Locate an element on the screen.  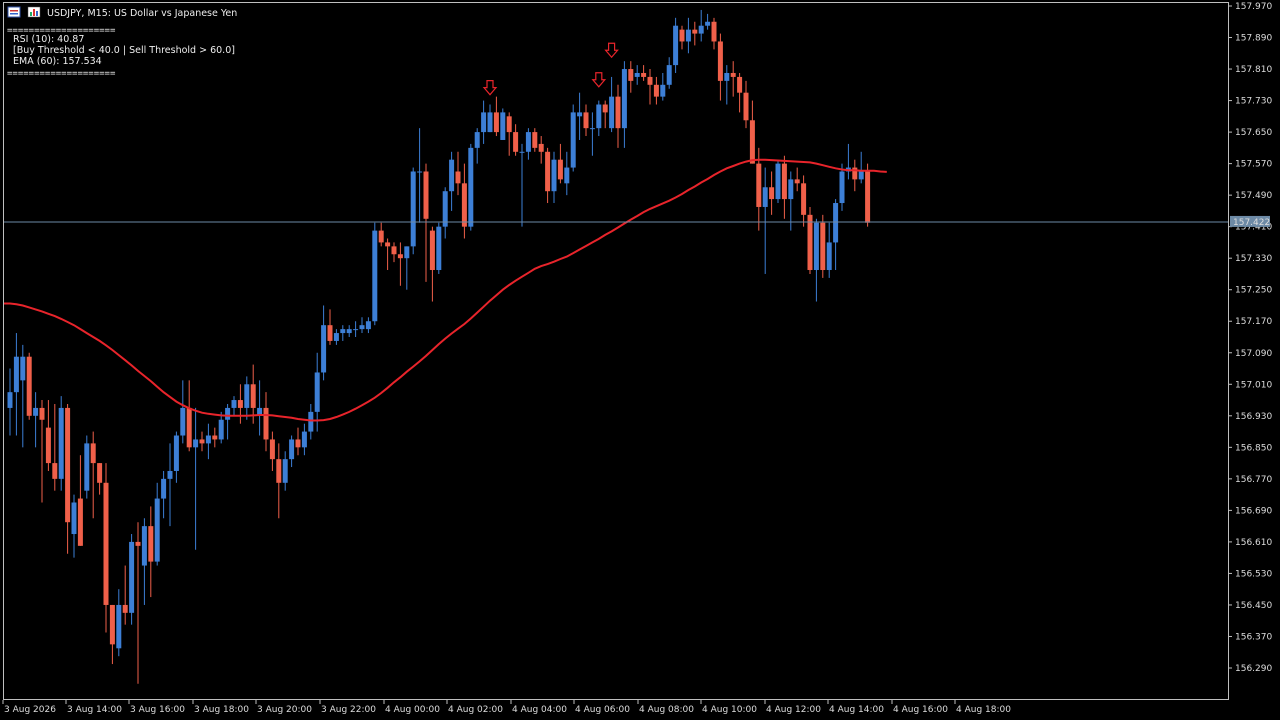
time-tick-label: 4 Aug 18:00 is located at coordinates (983, 710).